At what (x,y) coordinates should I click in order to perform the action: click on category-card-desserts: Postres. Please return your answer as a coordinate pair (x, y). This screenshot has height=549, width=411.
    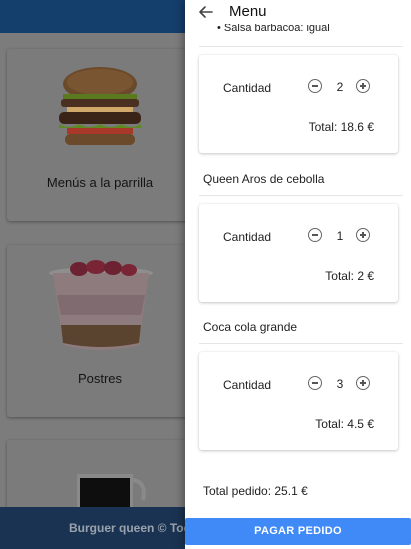
    Looking at the image, I should click on (100, 331).